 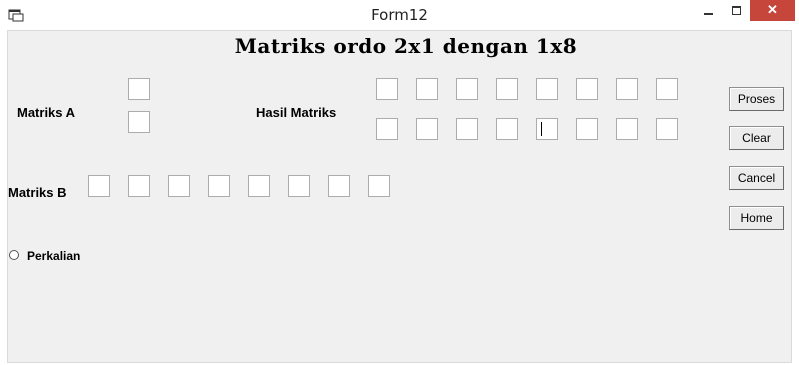 What do you see at coordinates (387, 89) in the screenshot?
I see `hasil-r1-c1-input` at bounding box center [387, 89].